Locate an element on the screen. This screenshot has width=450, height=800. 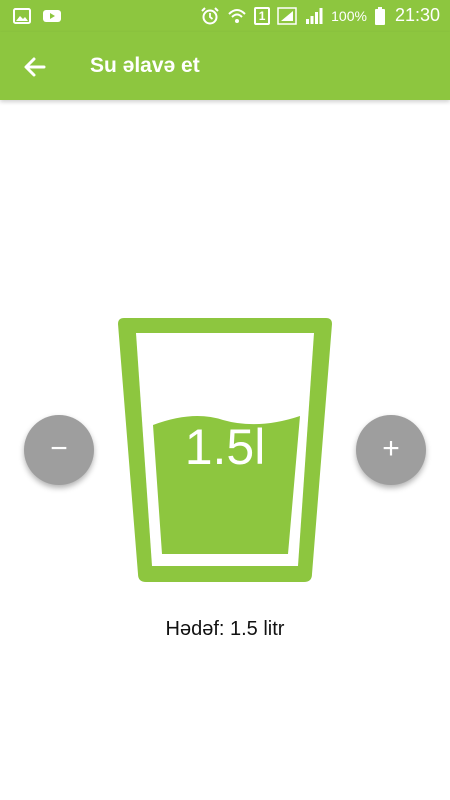
increase-button: + is located at coordinates (391, 450).